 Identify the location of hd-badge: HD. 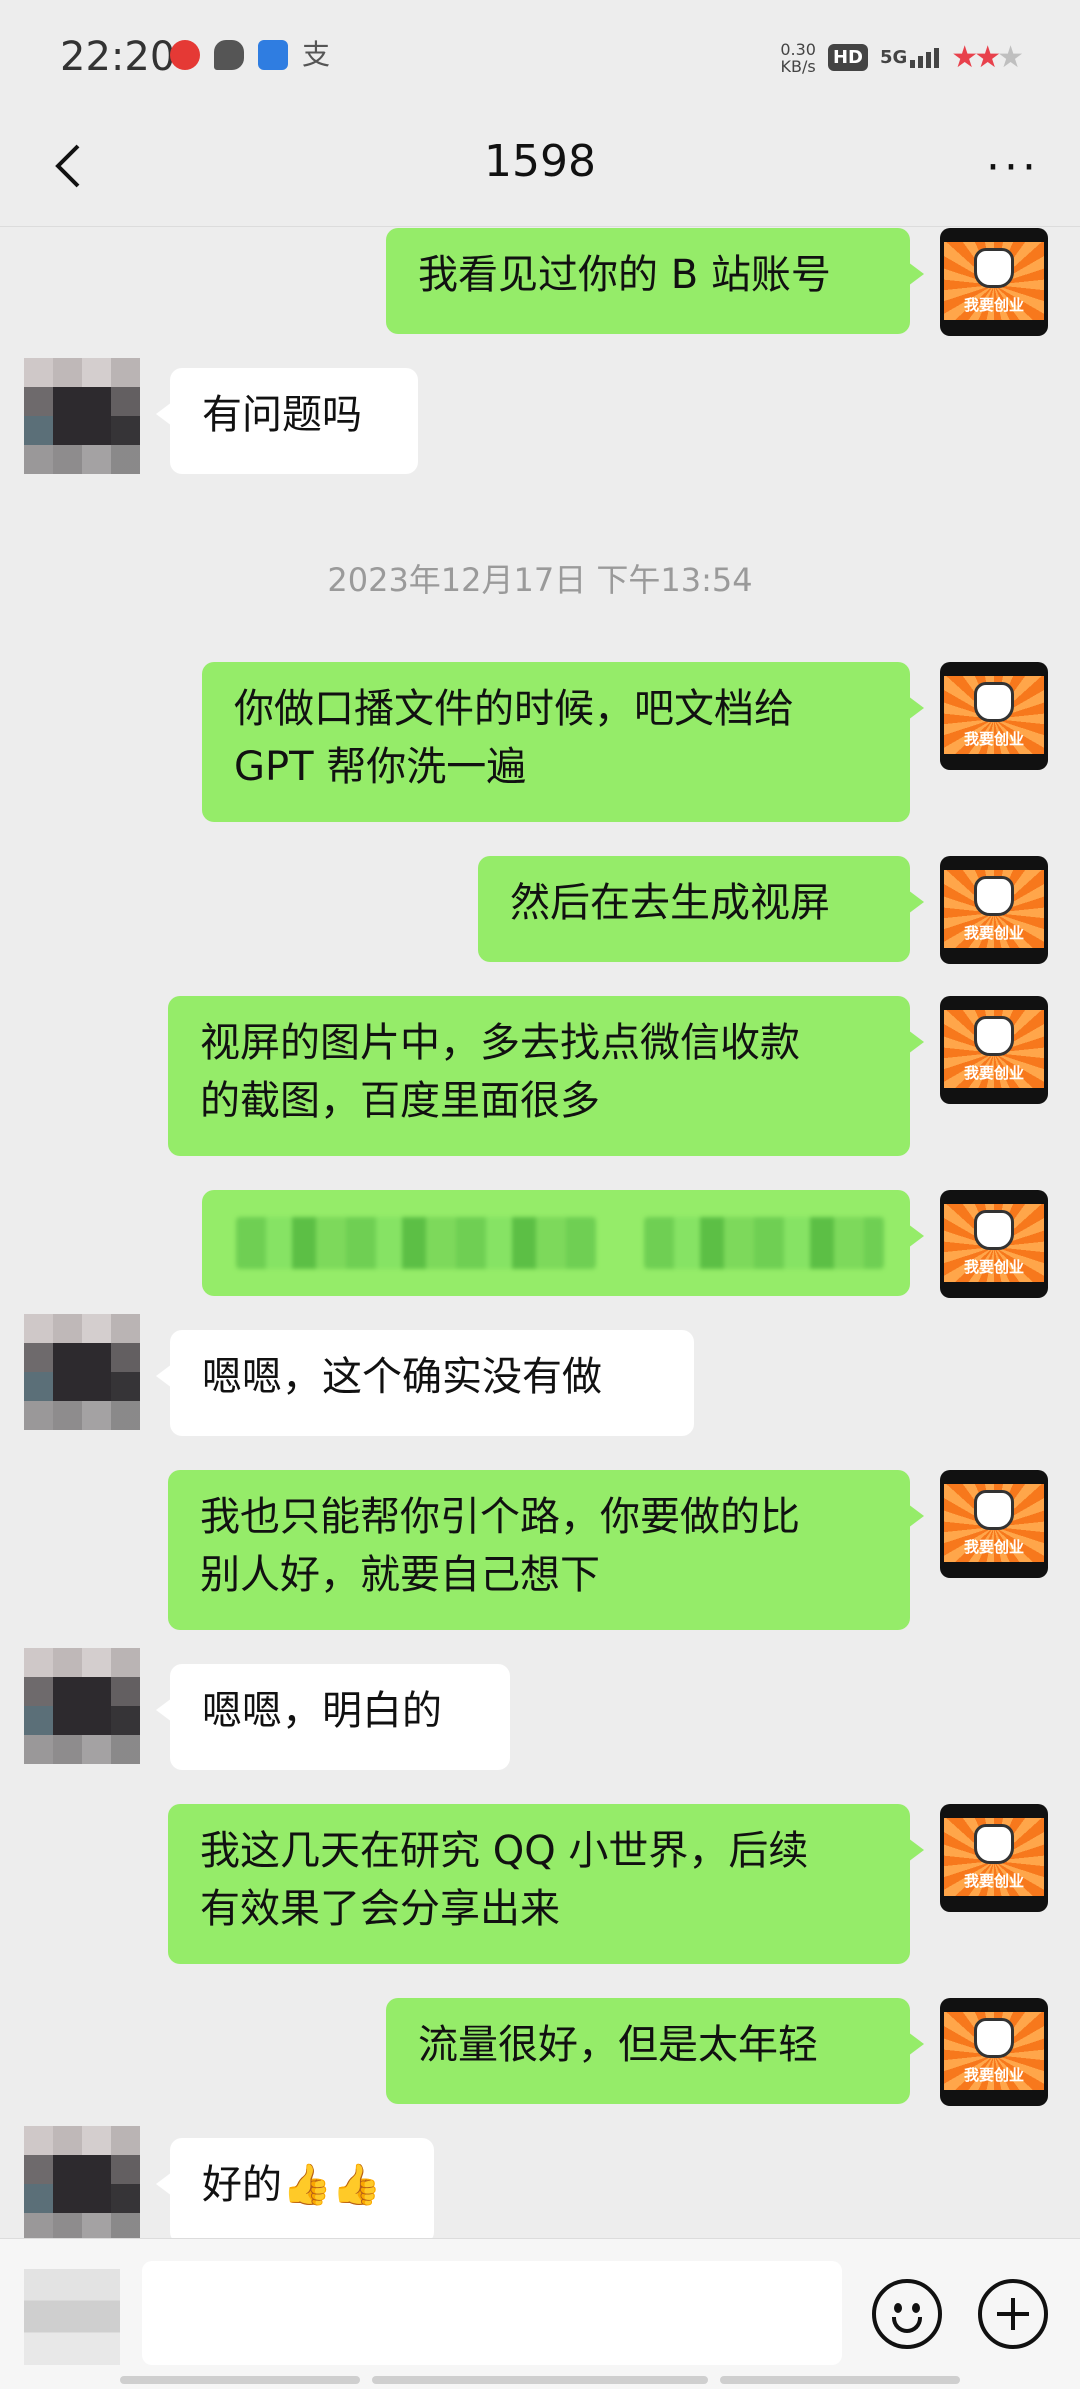
(847, 57).